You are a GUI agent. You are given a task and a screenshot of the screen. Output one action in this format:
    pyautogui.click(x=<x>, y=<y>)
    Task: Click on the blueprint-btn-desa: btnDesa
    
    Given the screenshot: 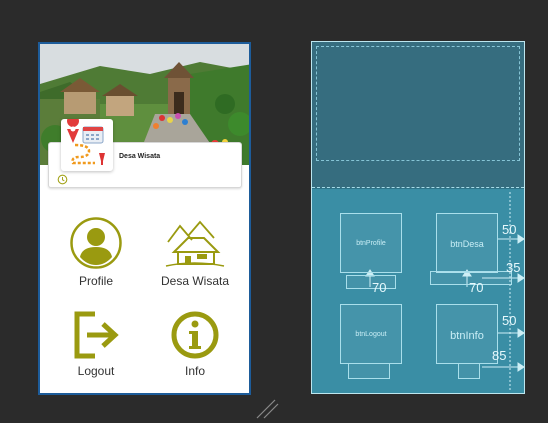 What is the action you would take?
    pyautogui.click(x=467, y=243)
    